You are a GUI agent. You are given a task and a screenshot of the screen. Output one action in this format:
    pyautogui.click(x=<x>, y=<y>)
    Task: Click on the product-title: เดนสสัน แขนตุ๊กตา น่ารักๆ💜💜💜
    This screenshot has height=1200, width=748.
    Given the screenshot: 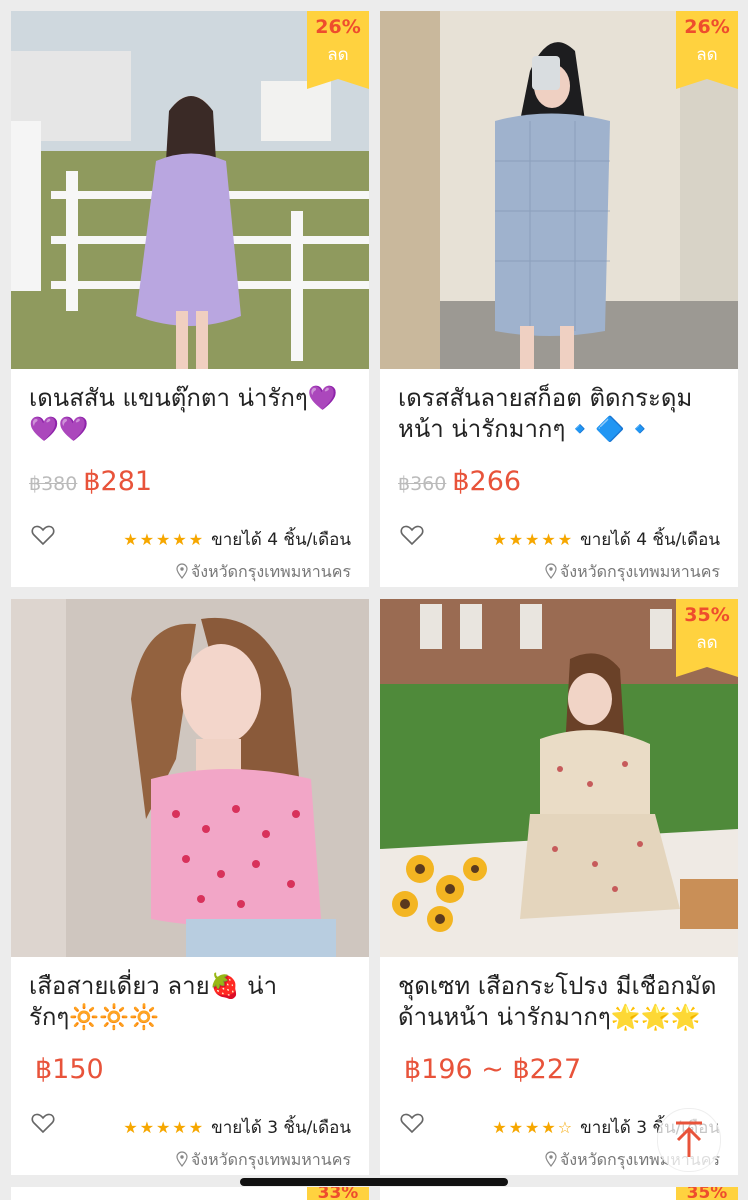 What is the action you would take?
    pyautogui.click(x=194, y=414)
    